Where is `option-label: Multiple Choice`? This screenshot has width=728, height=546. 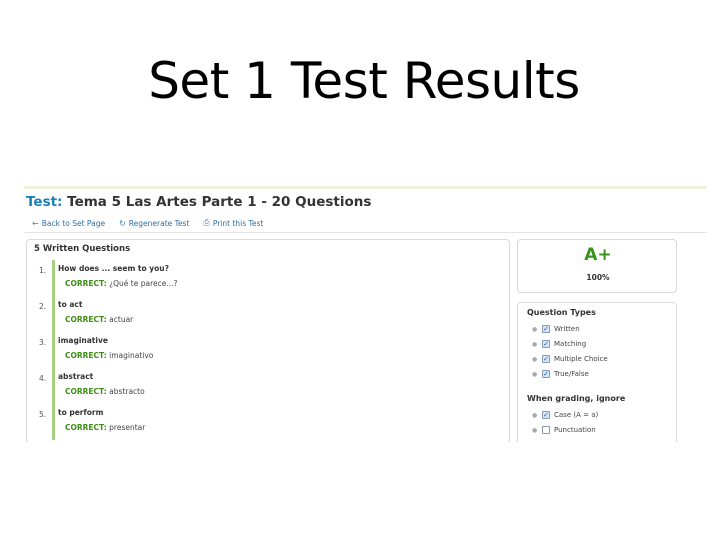
option-label: Multiple Choice is located at coordinates (581, 359).